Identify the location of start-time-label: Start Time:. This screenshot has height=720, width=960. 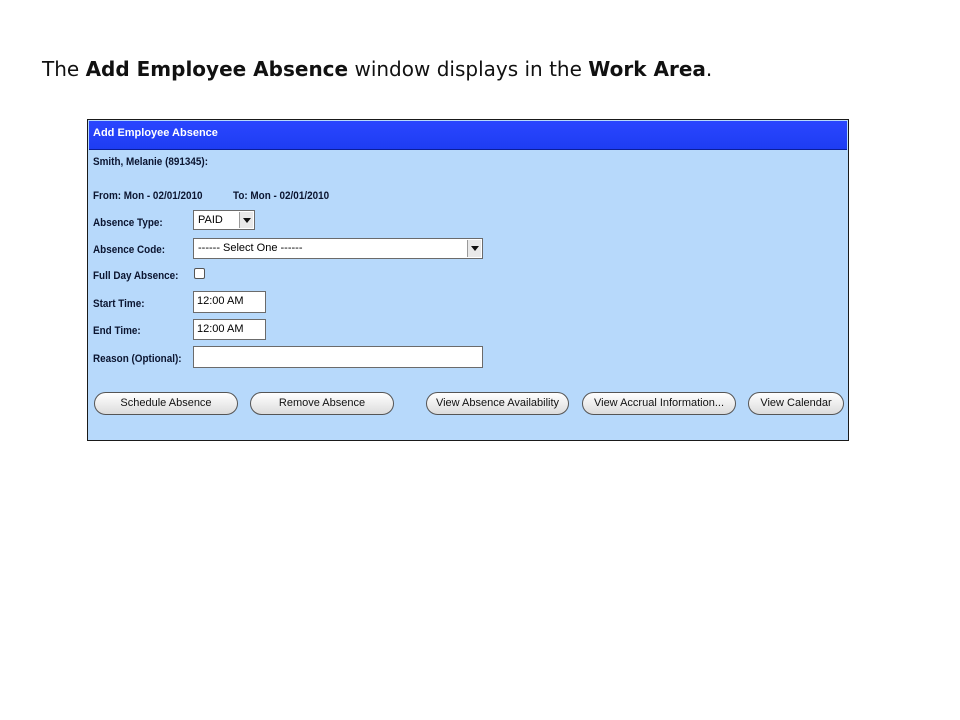
(119, 304).